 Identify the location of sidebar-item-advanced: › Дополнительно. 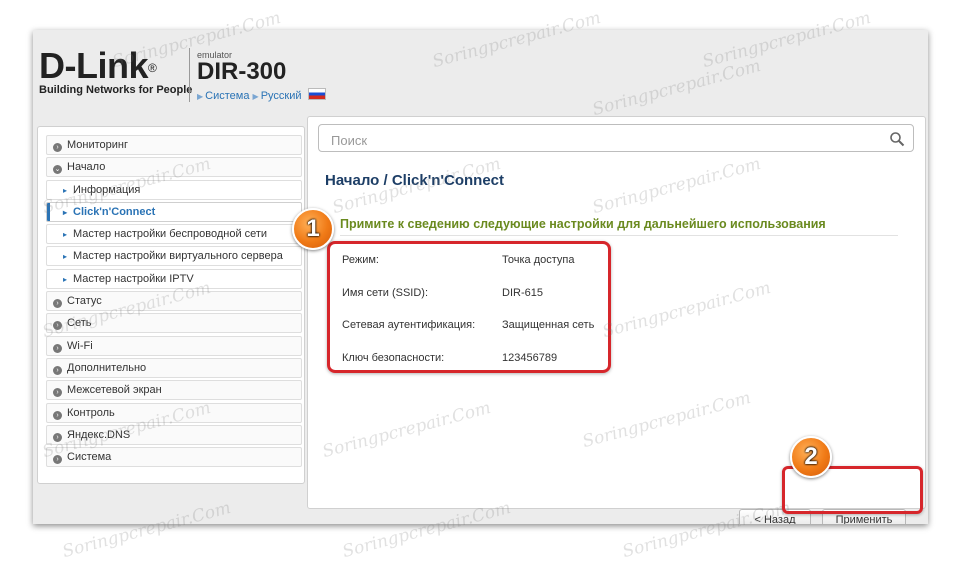
(174, 367).